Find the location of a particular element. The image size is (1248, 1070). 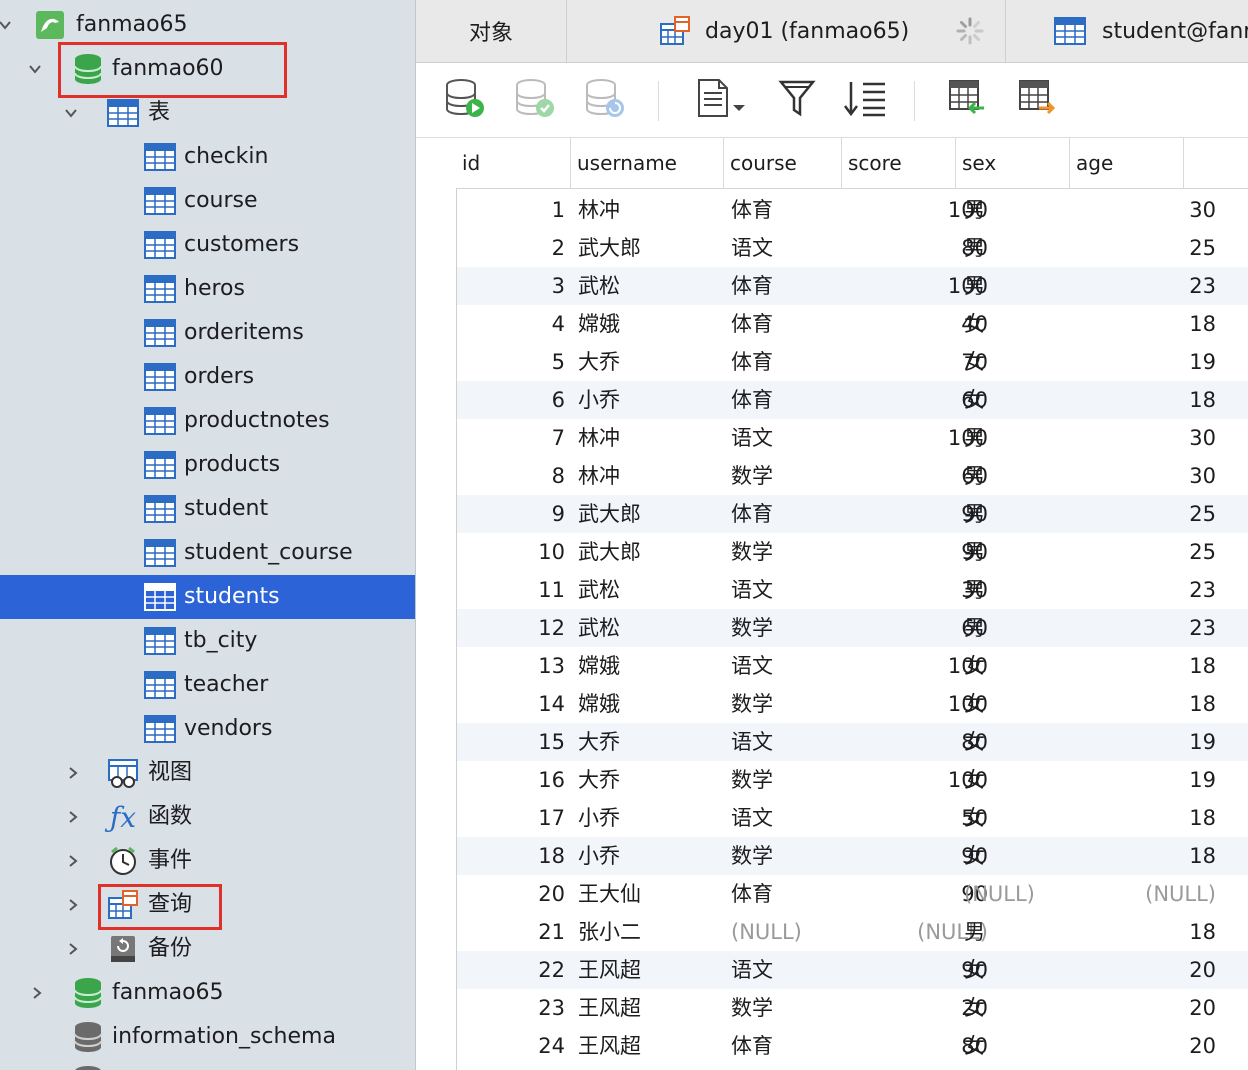

apply-changes-button is located at coordinates (535, 100).